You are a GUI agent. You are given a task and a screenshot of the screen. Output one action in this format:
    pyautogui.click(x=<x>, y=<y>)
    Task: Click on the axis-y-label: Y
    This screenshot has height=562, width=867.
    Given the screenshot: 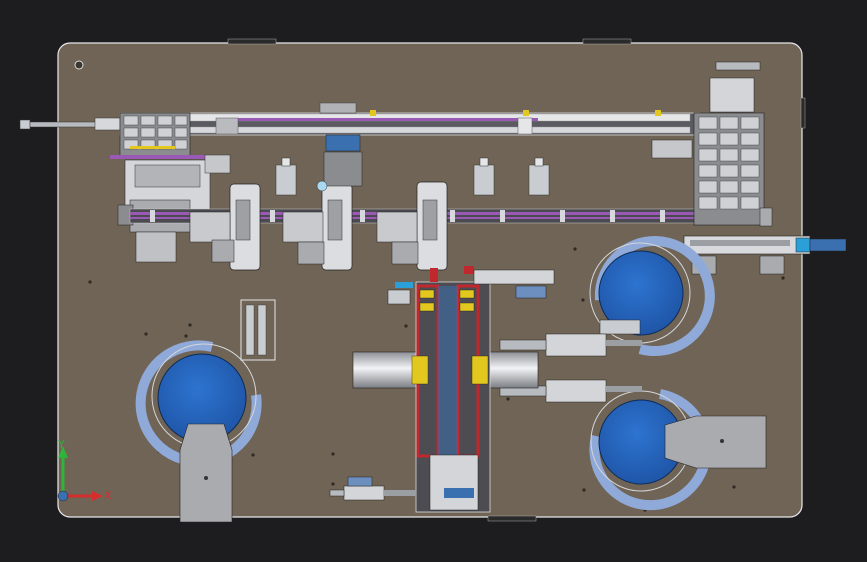 What is the action you would take?
    pyautogui.click(x=61, y=444)
    